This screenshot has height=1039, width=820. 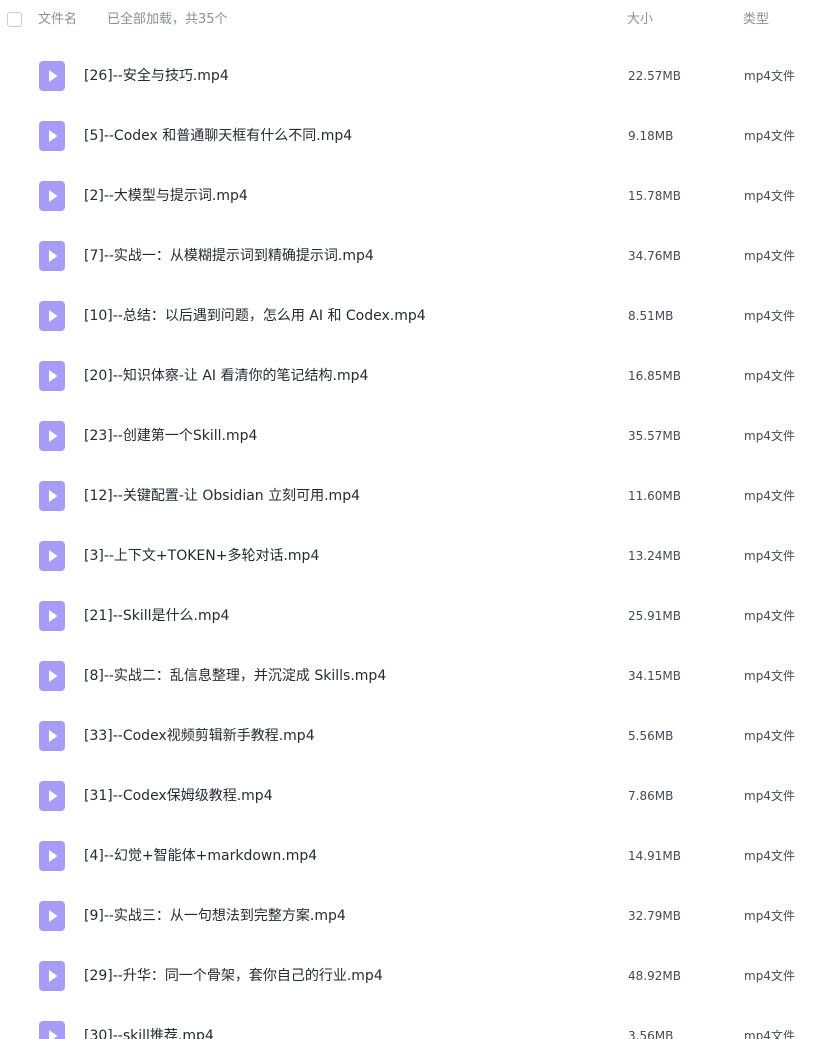 I want to click on file-name: [10]--总结：以后遇到问题，怎么用 AI 和 Codex.mp4, so click(x=255, y=316).